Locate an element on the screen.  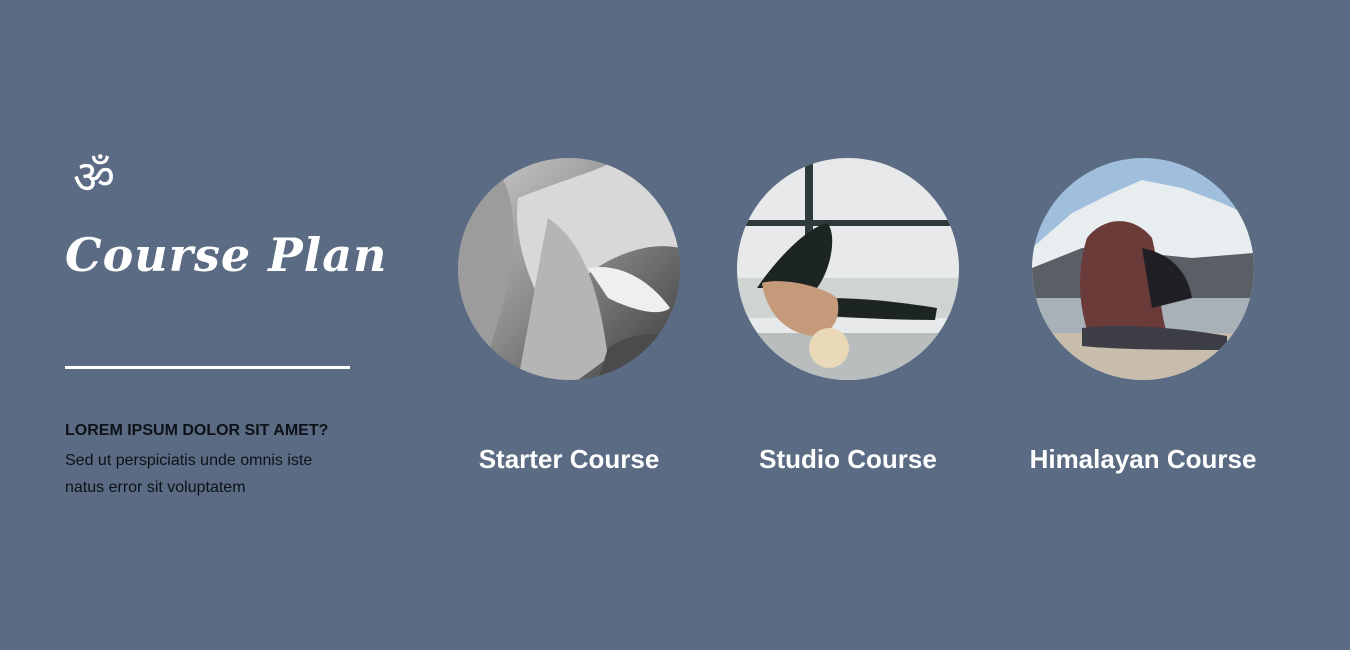
course-label-starter: Starter Course is located at coordinates (569, 459).